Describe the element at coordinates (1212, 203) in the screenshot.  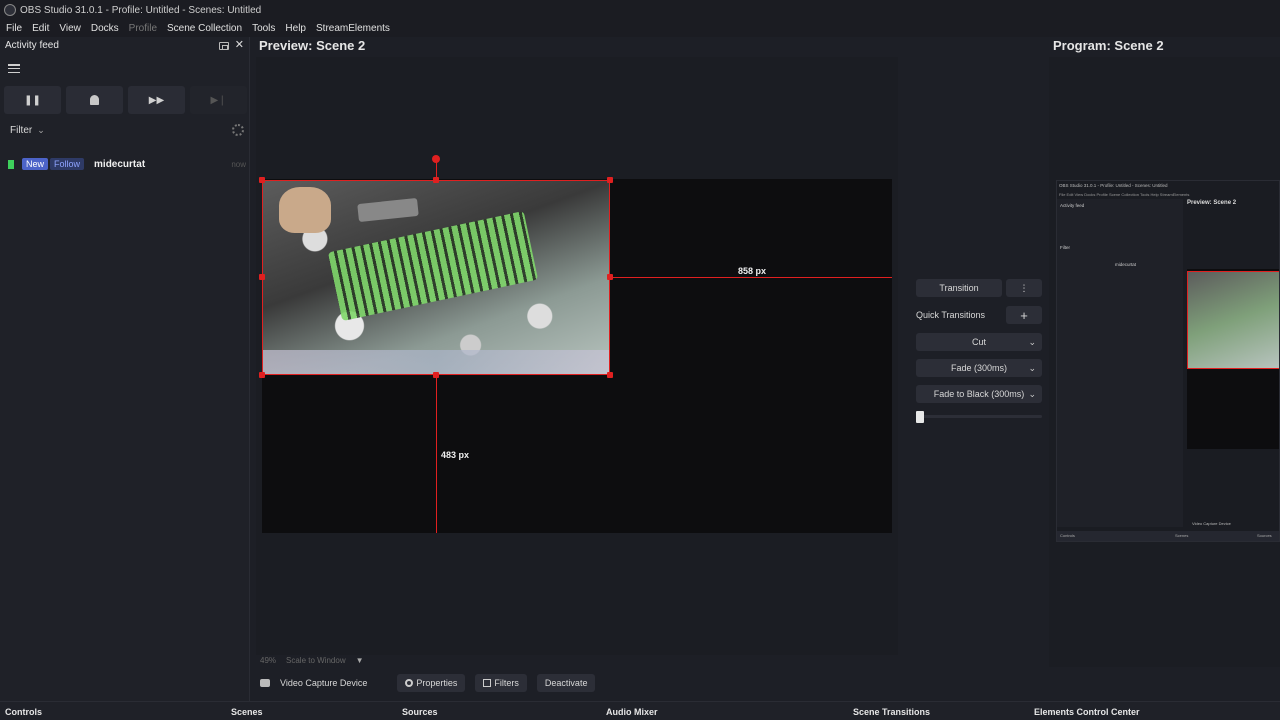
I see `mini-preview-label: Preview: Scene 2` at that location.